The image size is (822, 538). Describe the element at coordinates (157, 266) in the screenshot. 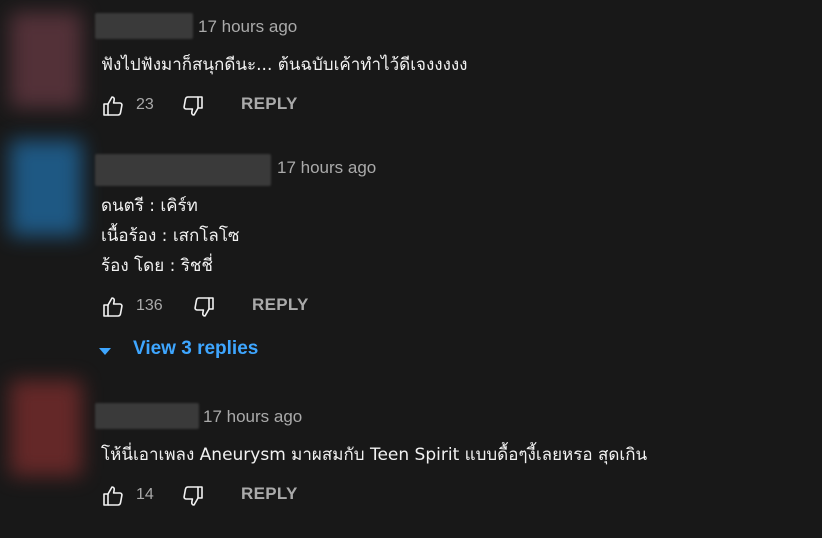

I see `comment-text-line: ร้อง โดย : ริชชี่` at that location.